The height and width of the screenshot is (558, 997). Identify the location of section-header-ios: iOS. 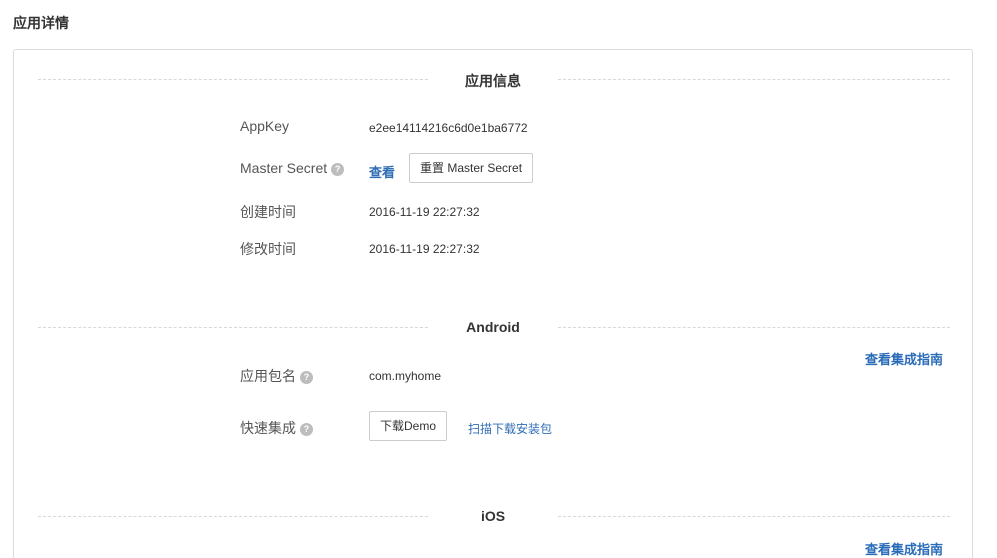
(494, 517).